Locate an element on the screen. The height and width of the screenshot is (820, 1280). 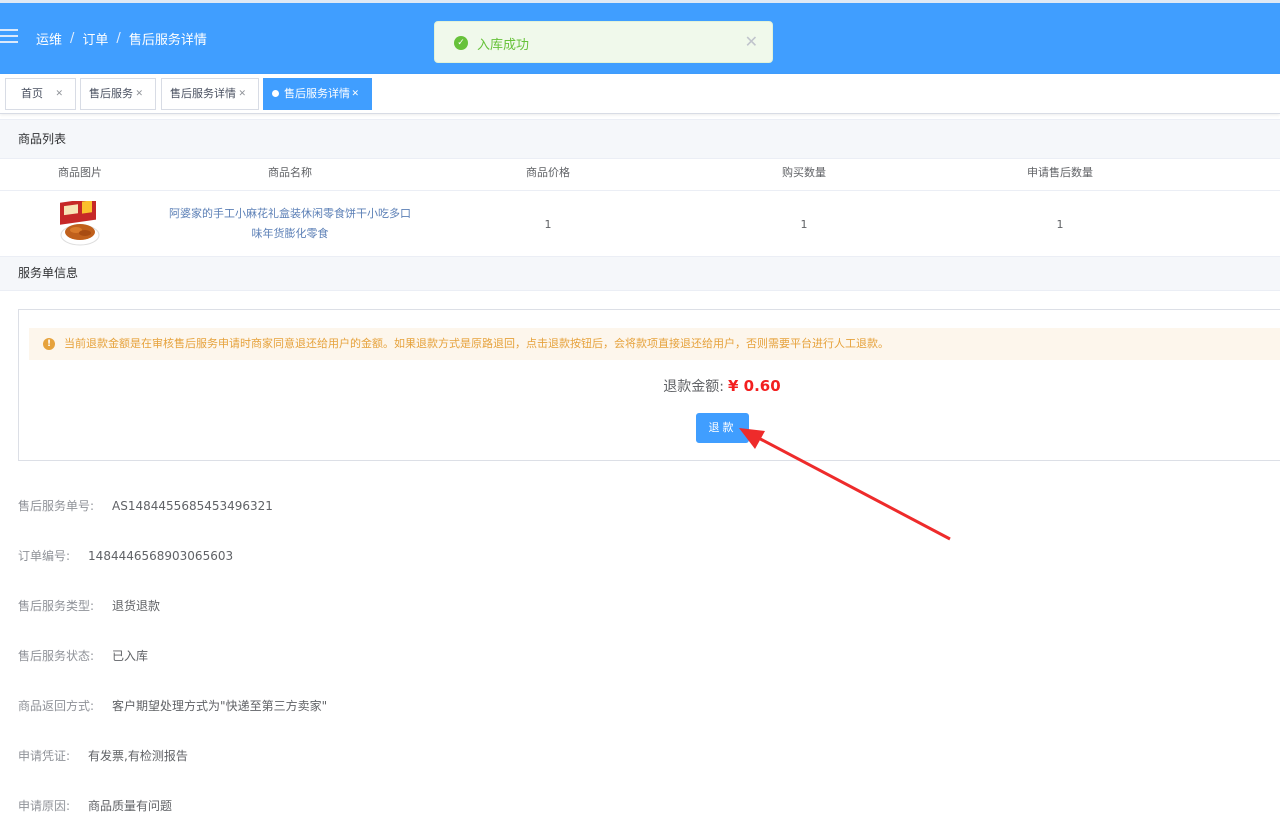
check-circle-icon: ✓ is located at coordinates (461, 43).